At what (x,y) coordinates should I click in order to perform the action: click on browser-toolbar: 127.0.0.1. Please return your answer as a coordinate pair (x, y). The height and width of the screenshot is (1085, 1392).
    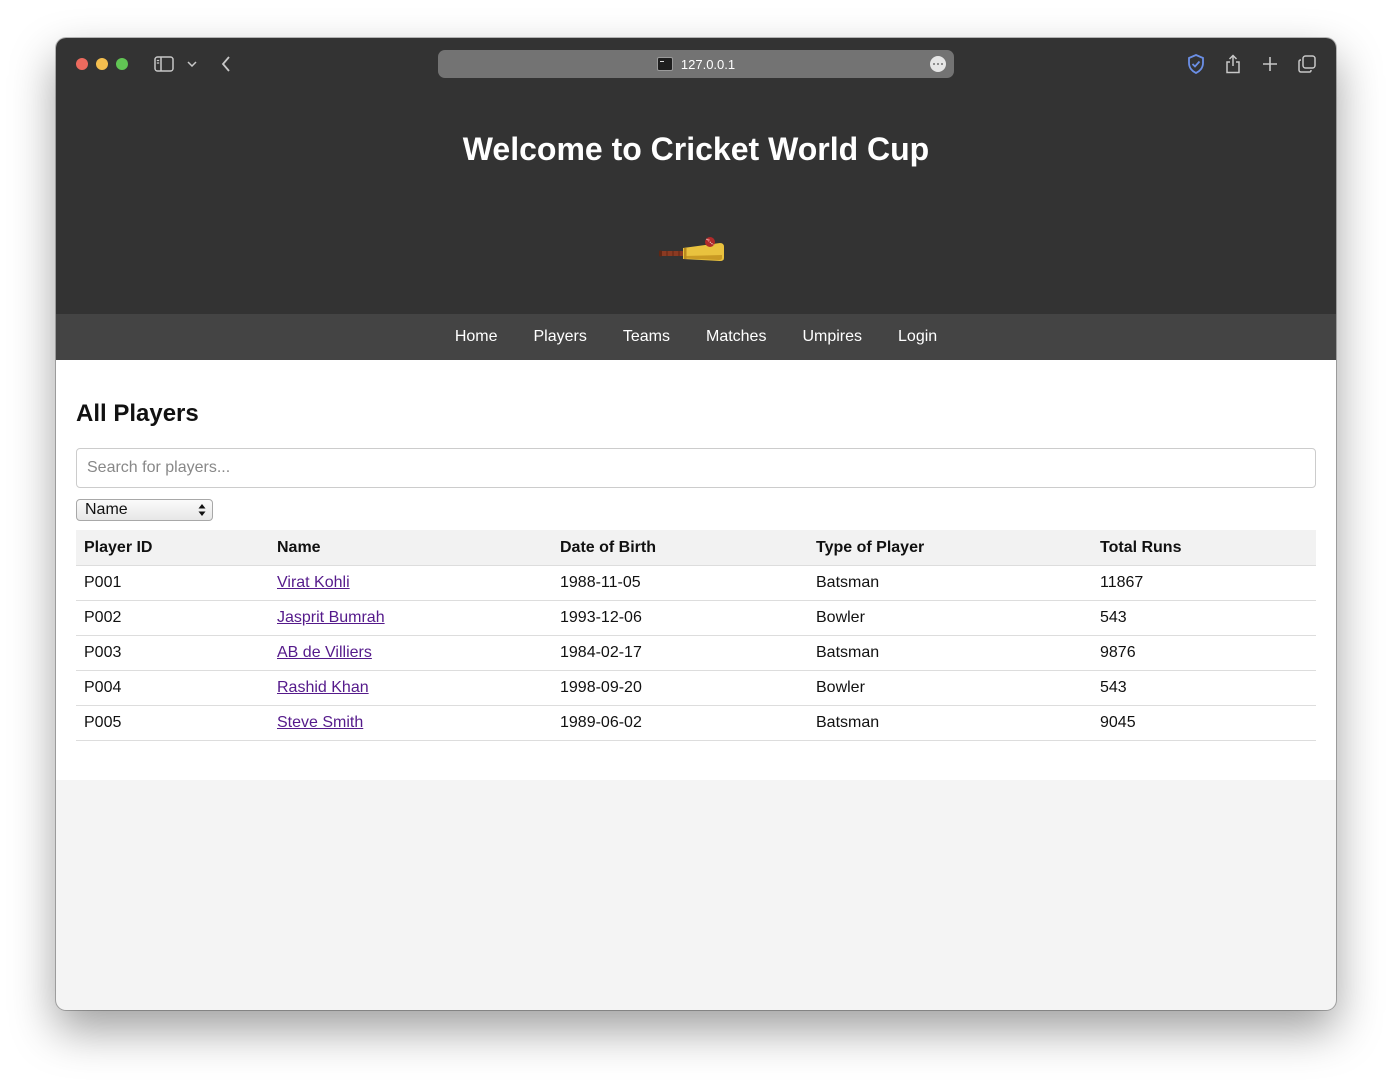
    Looking at the image, I should click on (696, 64).